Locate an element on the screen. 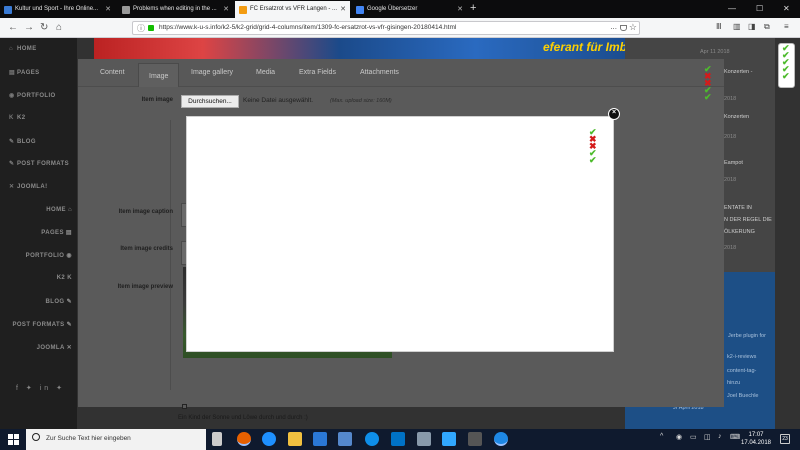 The width and height of the screenshot is (800, 450). maximize-icon: ☐ is located at coordinates (759, 8).